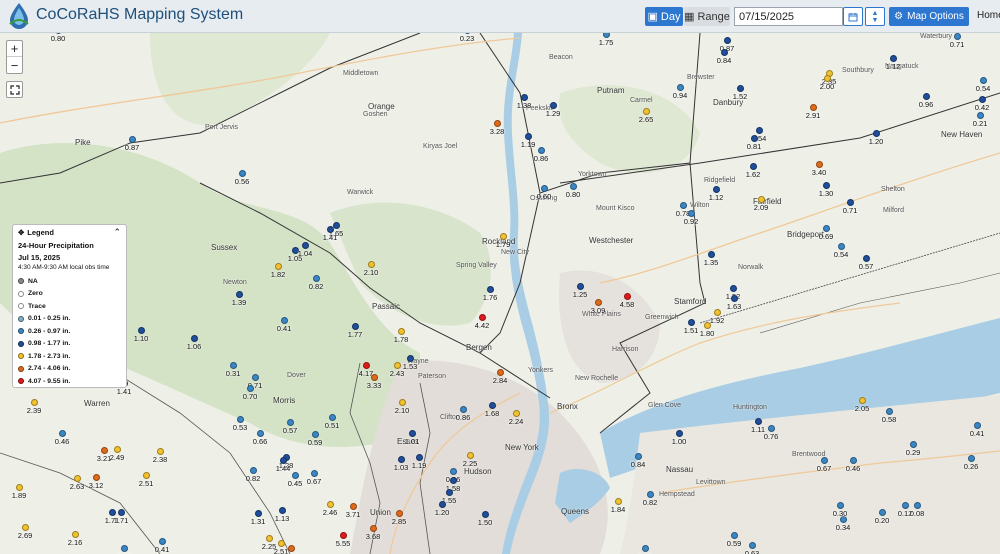 Image resolution: width=1000 pixels, height=554 pixels. What do you see at coordinates (14, 89) in the screenshot?
I see `fullscreen-button` at bounding box center [14, 89].